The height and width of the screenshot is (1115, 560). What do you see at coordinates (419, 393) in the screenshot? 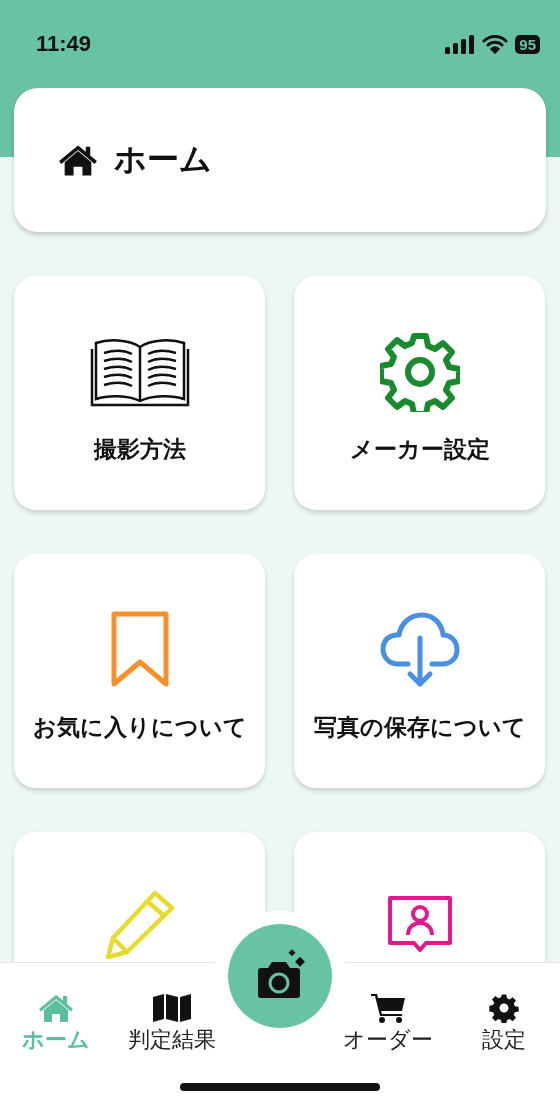
I see `menu-card: メーカー設定` at bounding box center [419, 393].